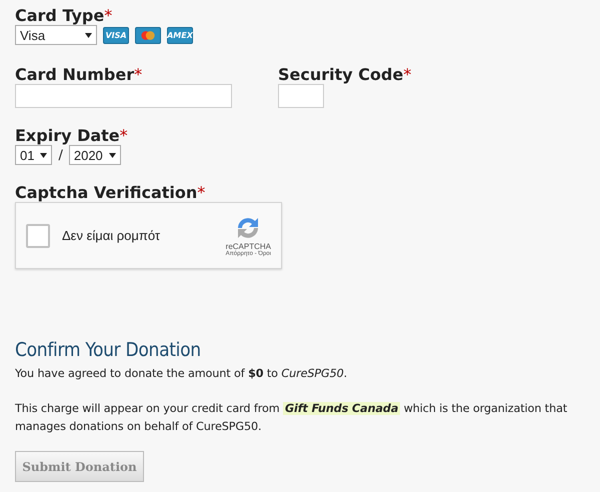 Image resolution: width=600 pixels, height=492 pixels. I want to click on captcha-label: Δεν είμαι ρομπότ, so click(112, 235).